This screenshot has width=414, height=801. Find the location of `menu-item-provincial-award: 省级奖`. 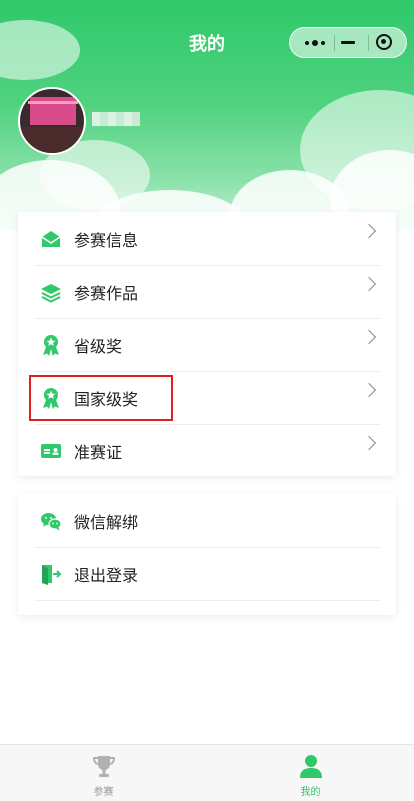

menu-item-provincial-award: 省级奖 is located at coordinates (207, 345).